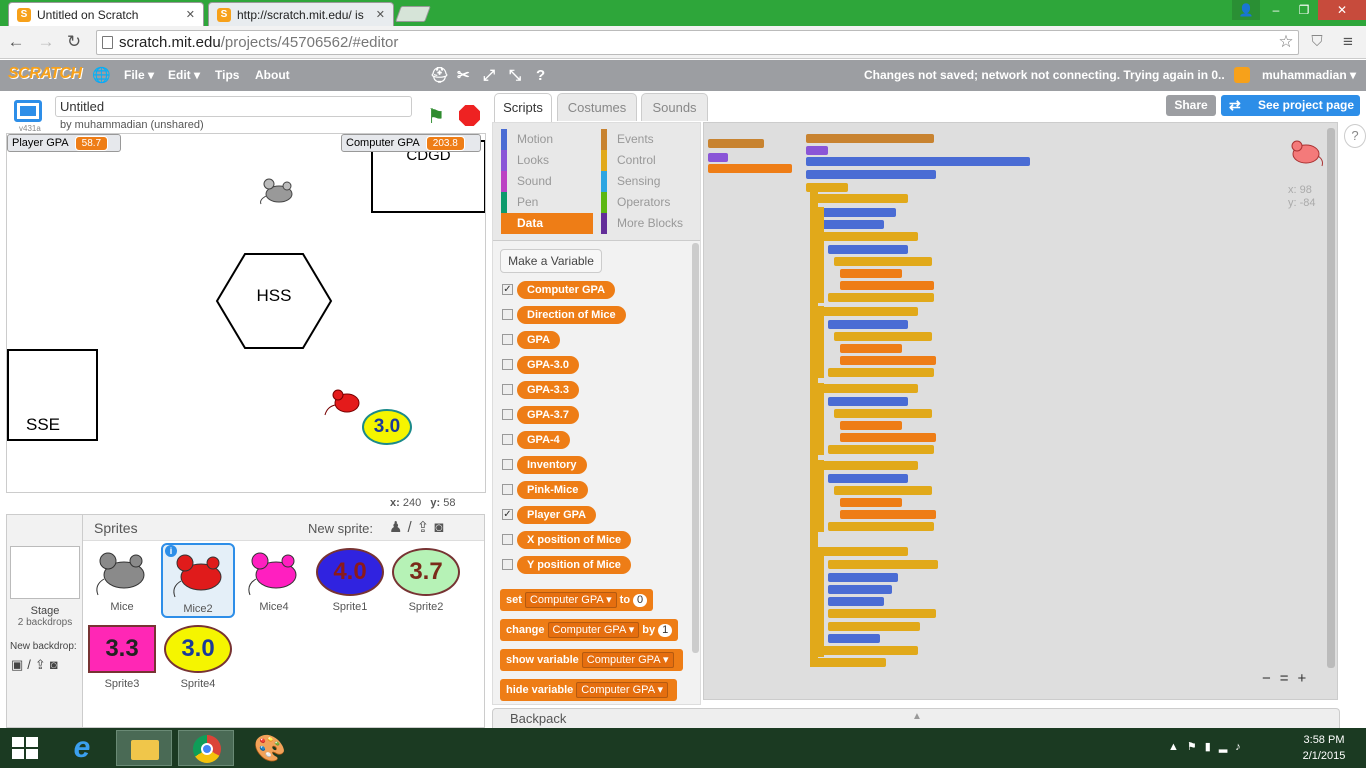 This screenshot has width=1366, height=768. I want to click on category-operators: Operators, so click(647, 202).